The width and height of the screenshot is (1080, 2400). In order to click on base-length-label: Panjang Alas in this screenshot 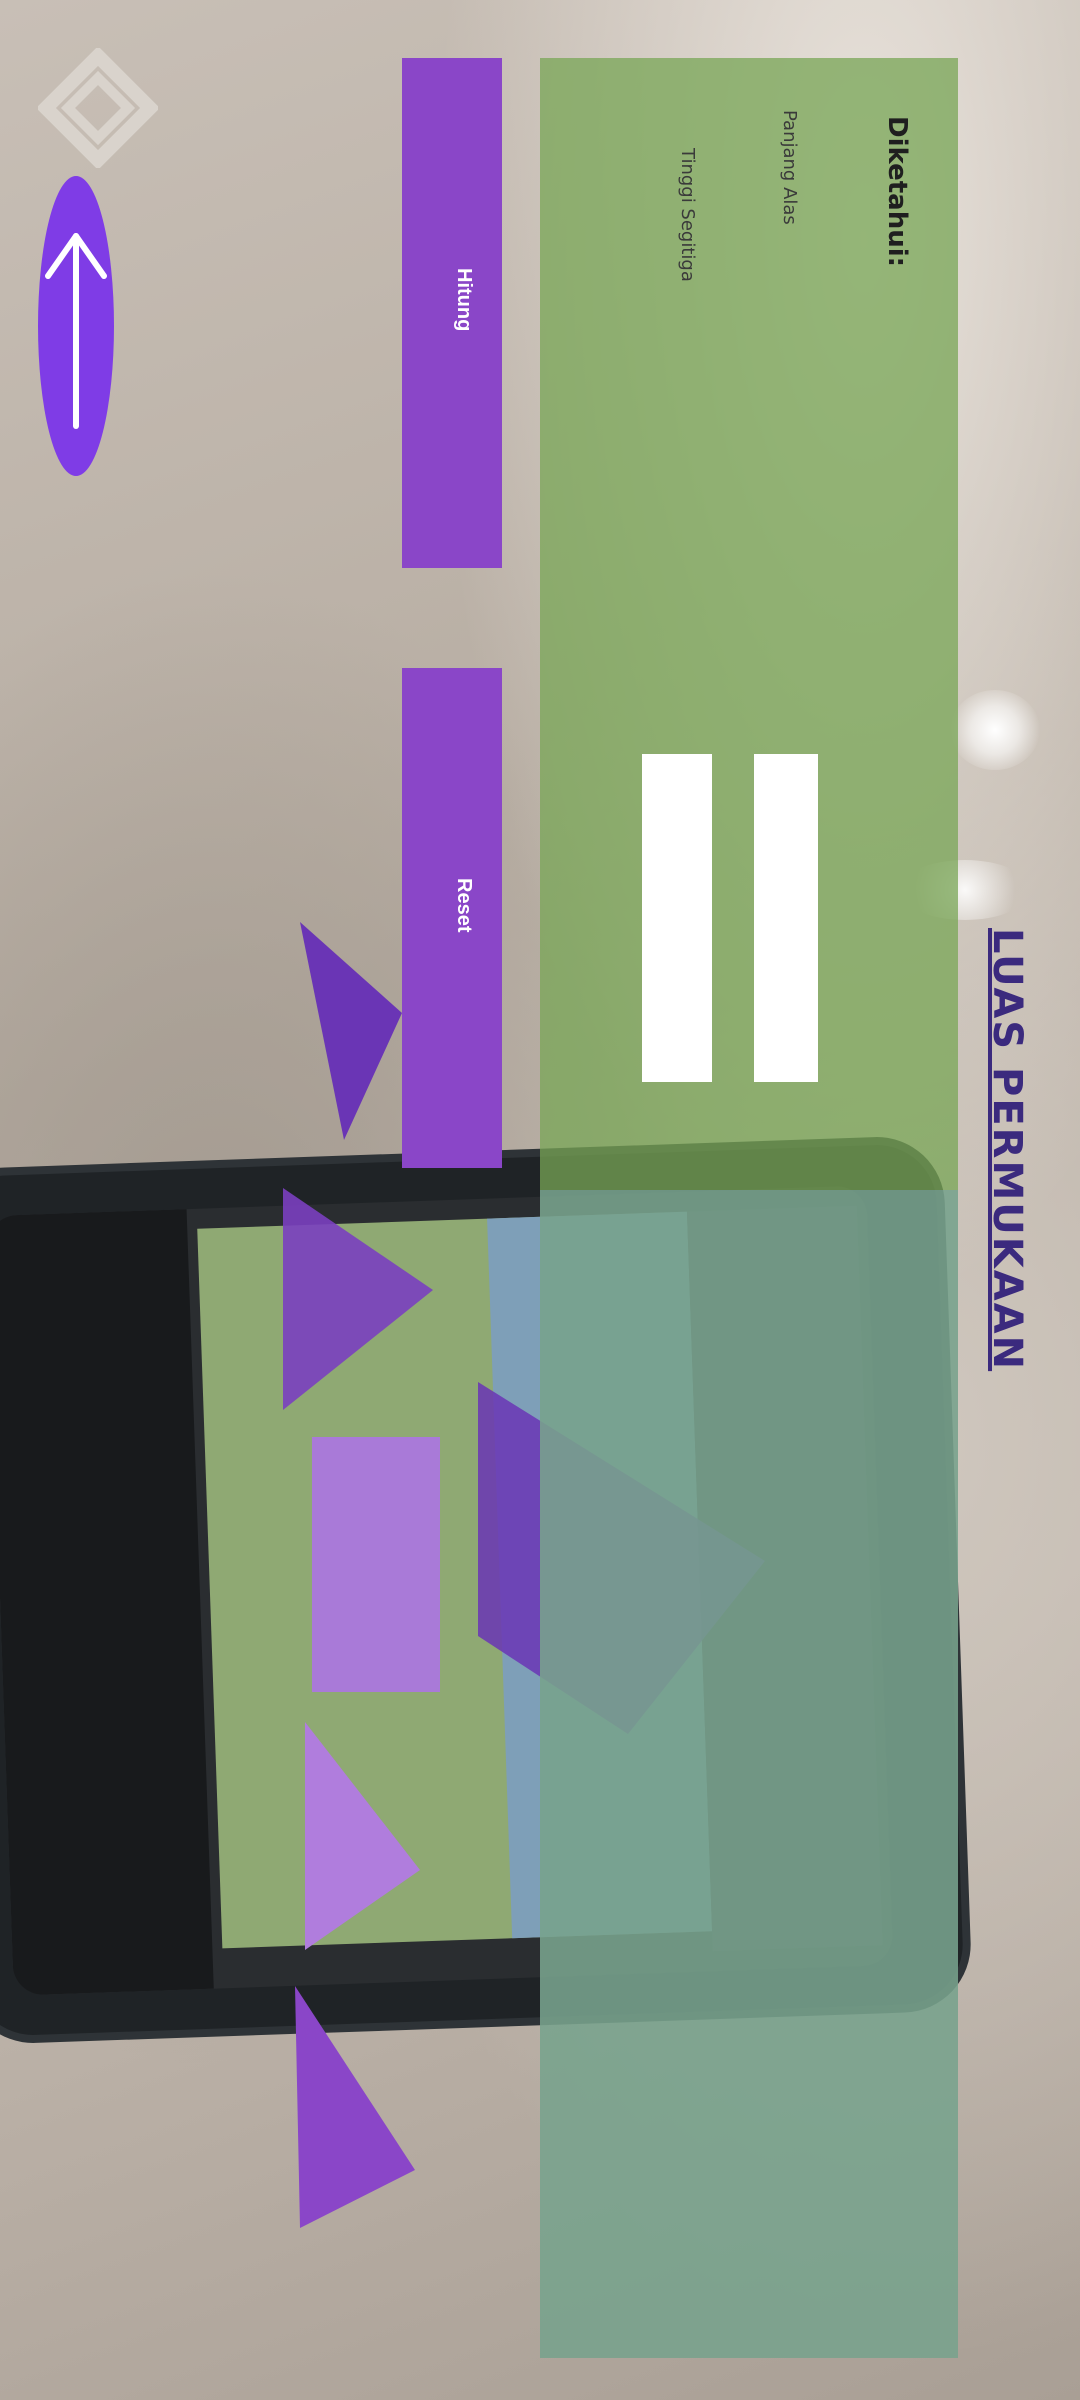, I will do `click(789, 167)`.